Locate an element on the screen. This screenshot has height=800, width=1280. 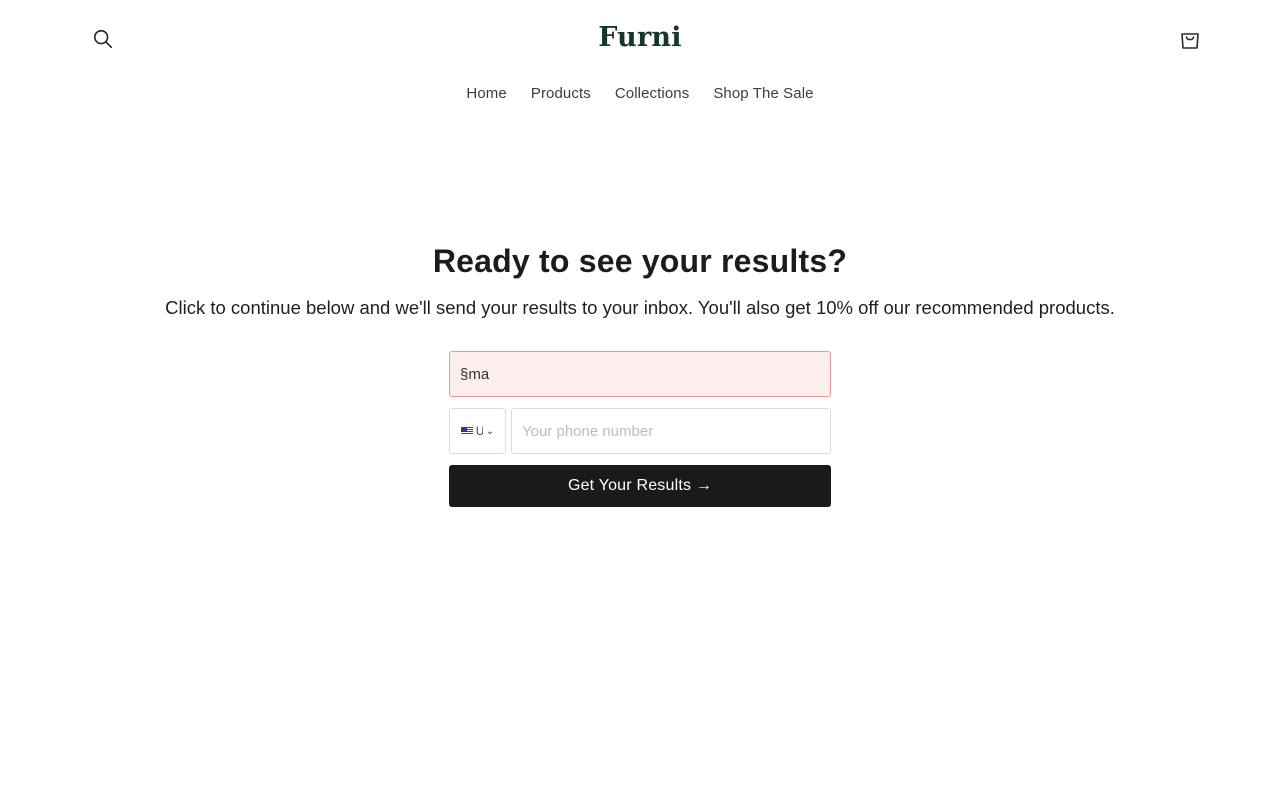
logo: Furni is located at coordinates (640, 37).